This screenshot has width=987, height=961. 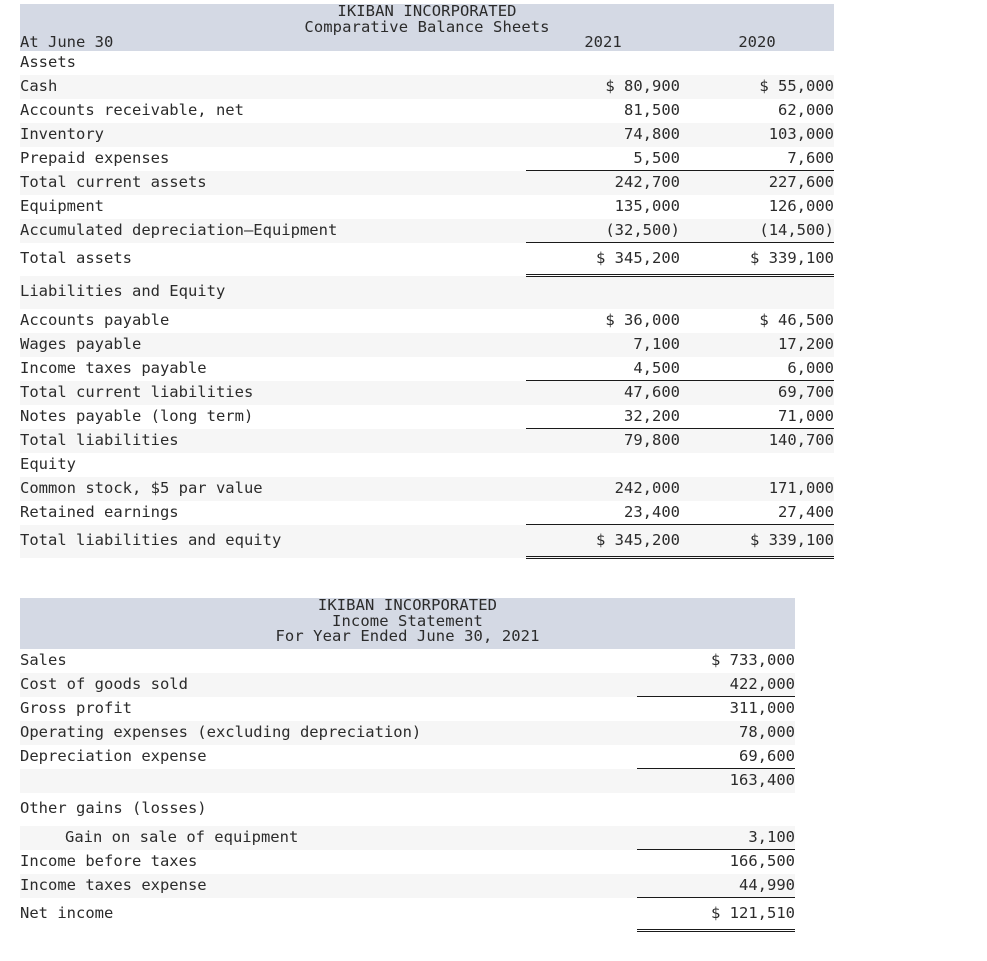 What do you see at coordinates (716, 660) in the screenshot?
I see `is-row-amount: $ 733,000` at bounding box center [716, 660].